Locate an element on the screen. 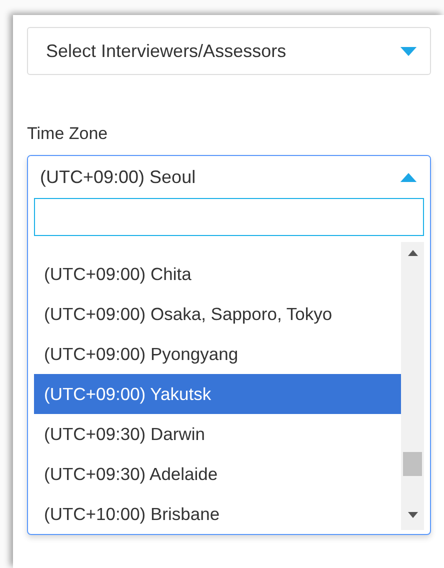 The width and height of the screenshot is (444, 568). search-field is located at coordinates (229, 217).